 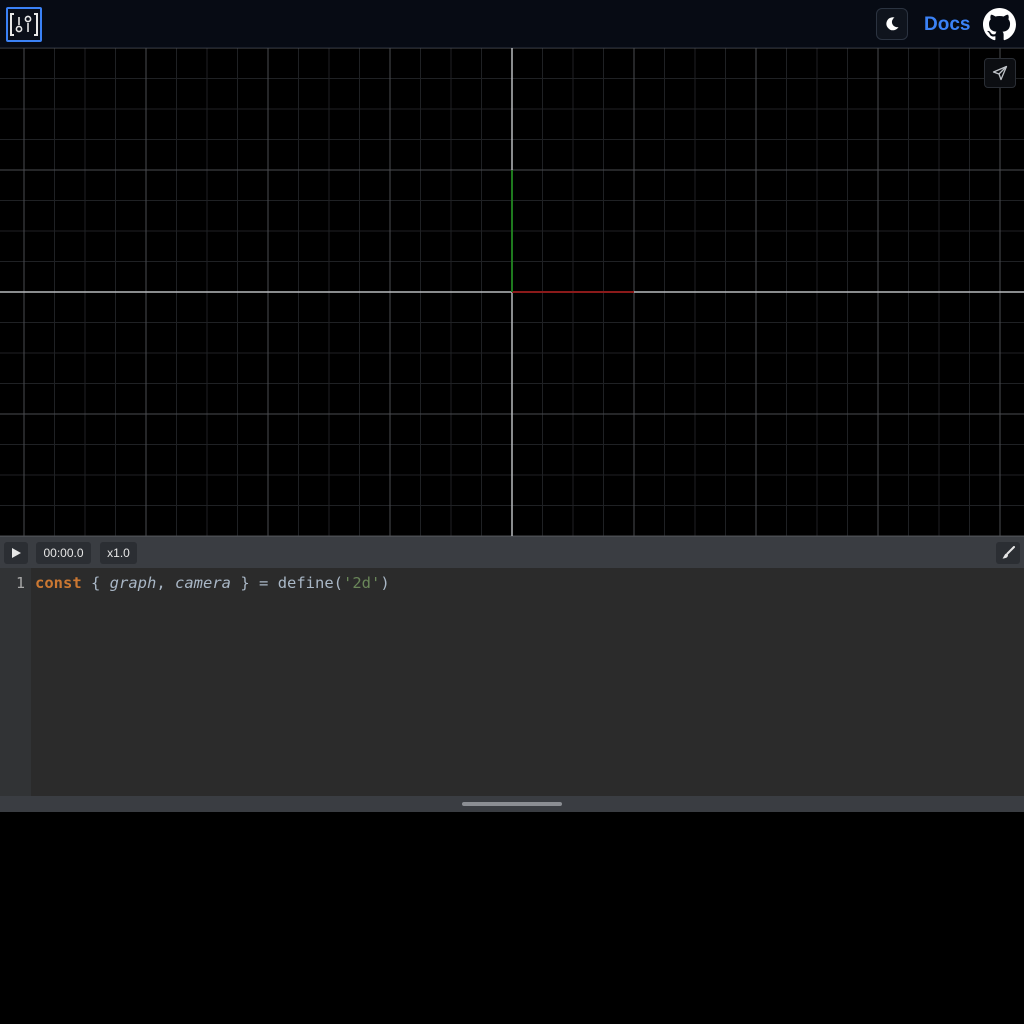 I want to click on github-icon, so click(x=999, y=24).